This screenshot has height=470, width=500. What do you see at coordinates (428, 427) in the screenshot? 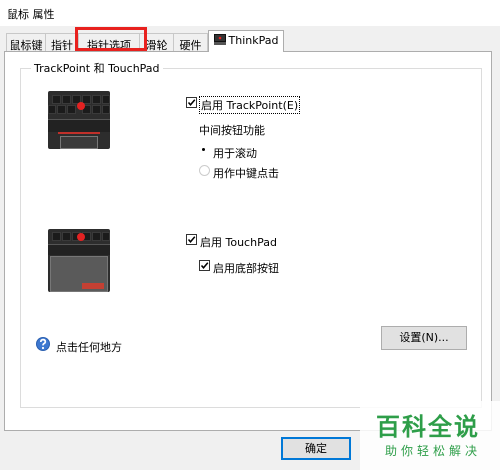
I see `watermark-brand: 百科全说` at bounding box center [428, 427].